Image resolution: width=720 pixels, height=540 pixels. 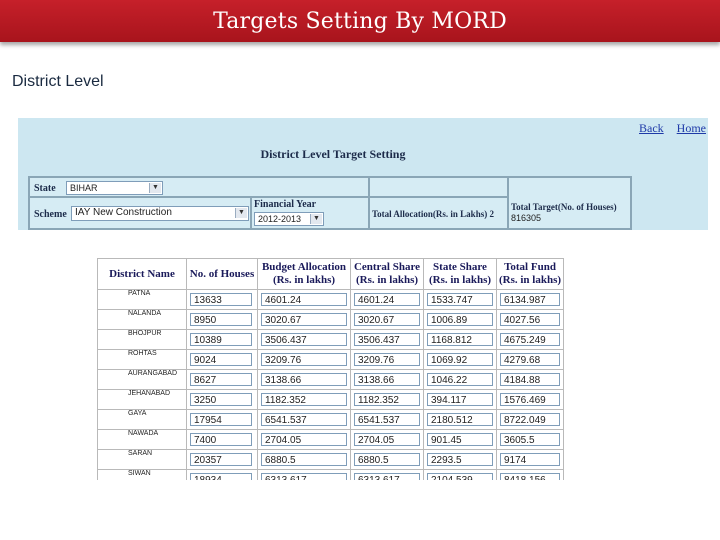 What do you see at coordinates (530, 419) in the screenshot?
I see `total-fund-input: 8722.049` at bounding box center [530, 419].